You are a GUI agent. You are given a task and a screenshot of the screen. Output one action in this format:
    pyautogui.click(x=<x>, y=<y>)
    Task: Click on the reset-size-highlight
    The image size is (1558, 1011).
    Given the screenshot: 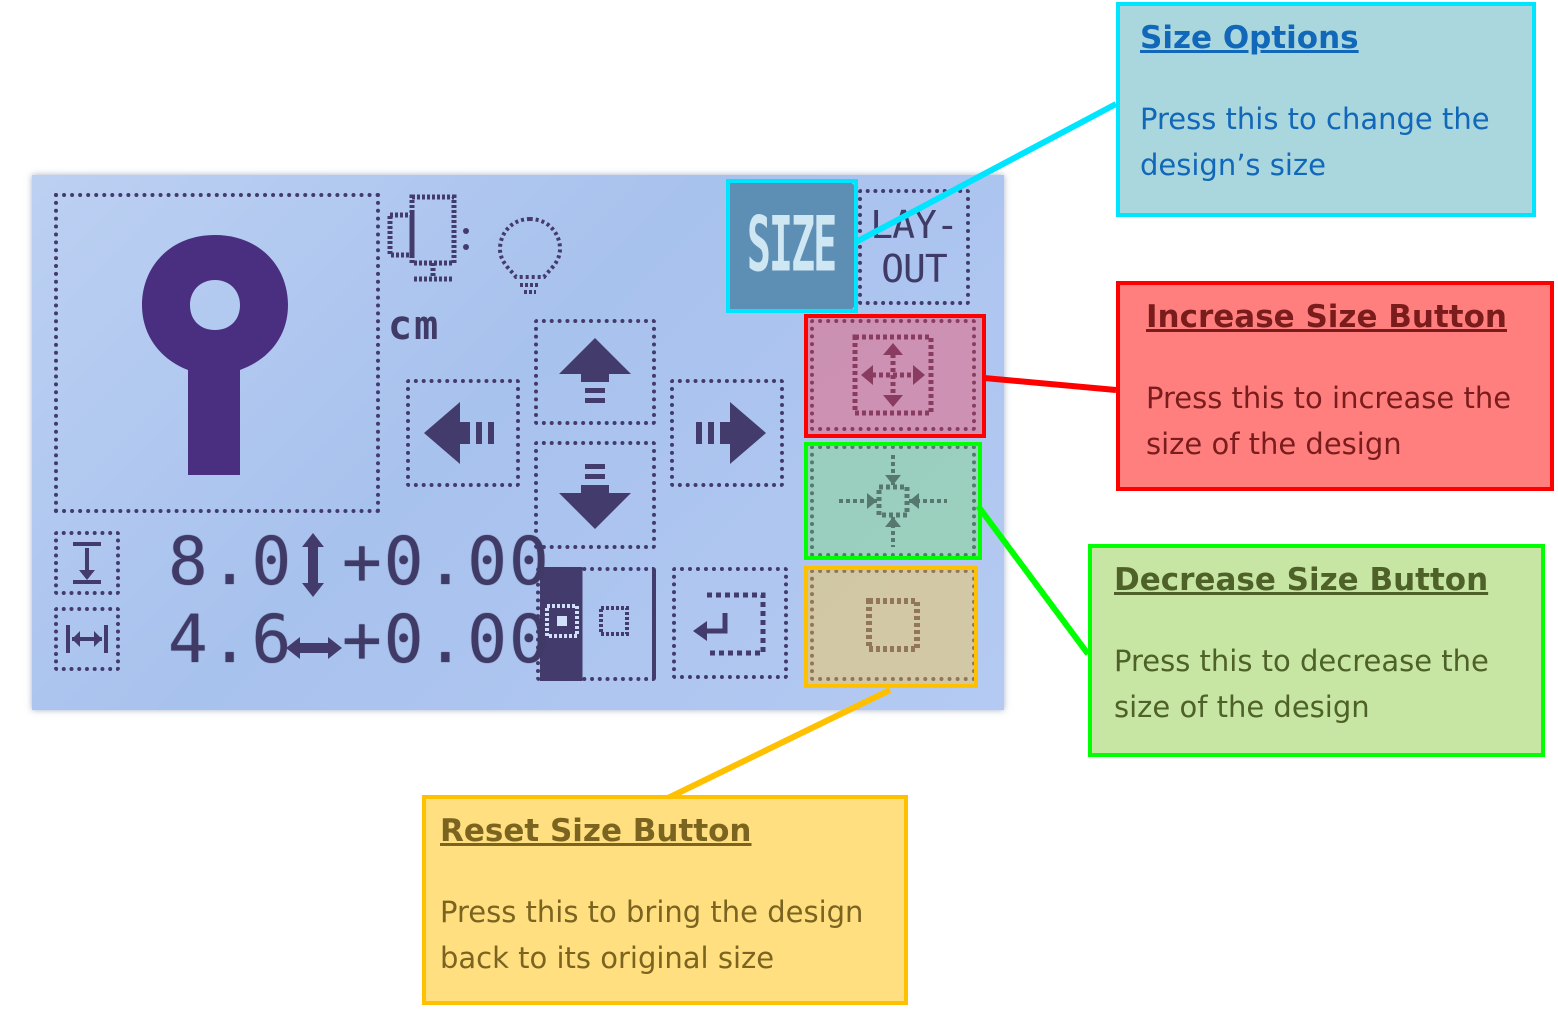 What is the action you would take?
    pyautogui.click(x=891, y=627)
    